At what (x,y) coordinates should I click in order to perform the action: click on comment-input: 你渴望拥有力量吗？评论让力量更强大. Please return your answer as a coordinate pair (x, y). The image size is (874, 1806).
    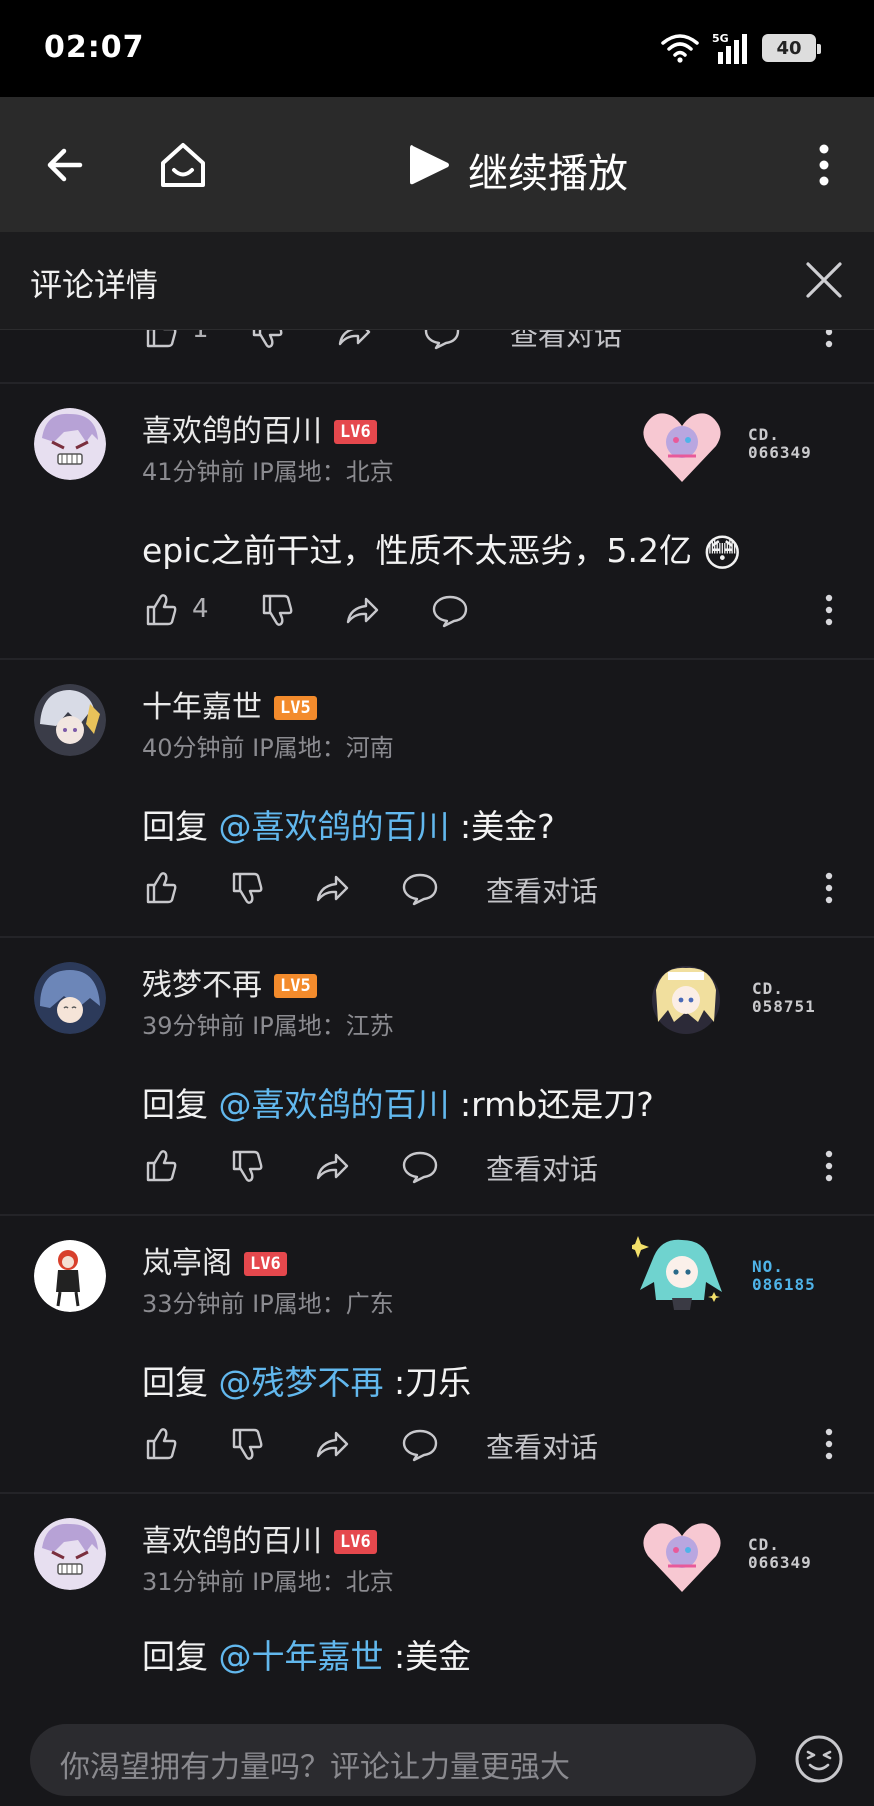
    Looking at the image, I should click on (393, 1760).